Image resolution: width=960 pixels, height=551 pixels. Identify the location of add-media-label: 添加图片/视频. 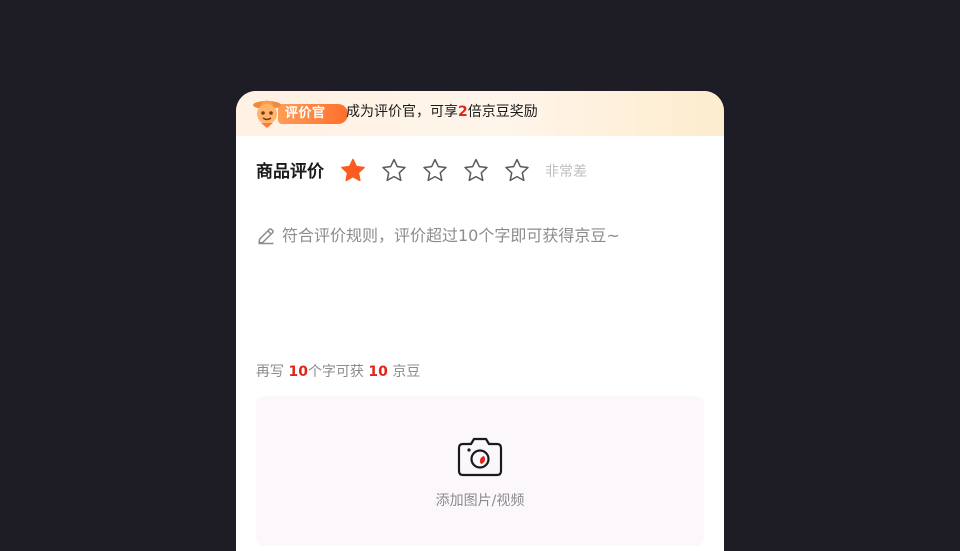
(480, 501).